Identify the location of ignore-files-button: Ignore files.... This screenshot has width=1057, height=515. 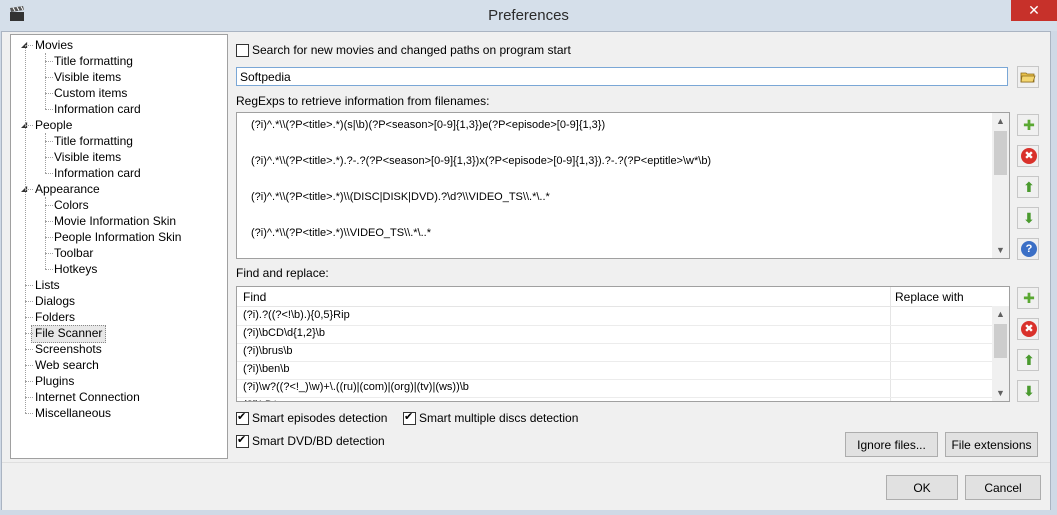
(891, 444).